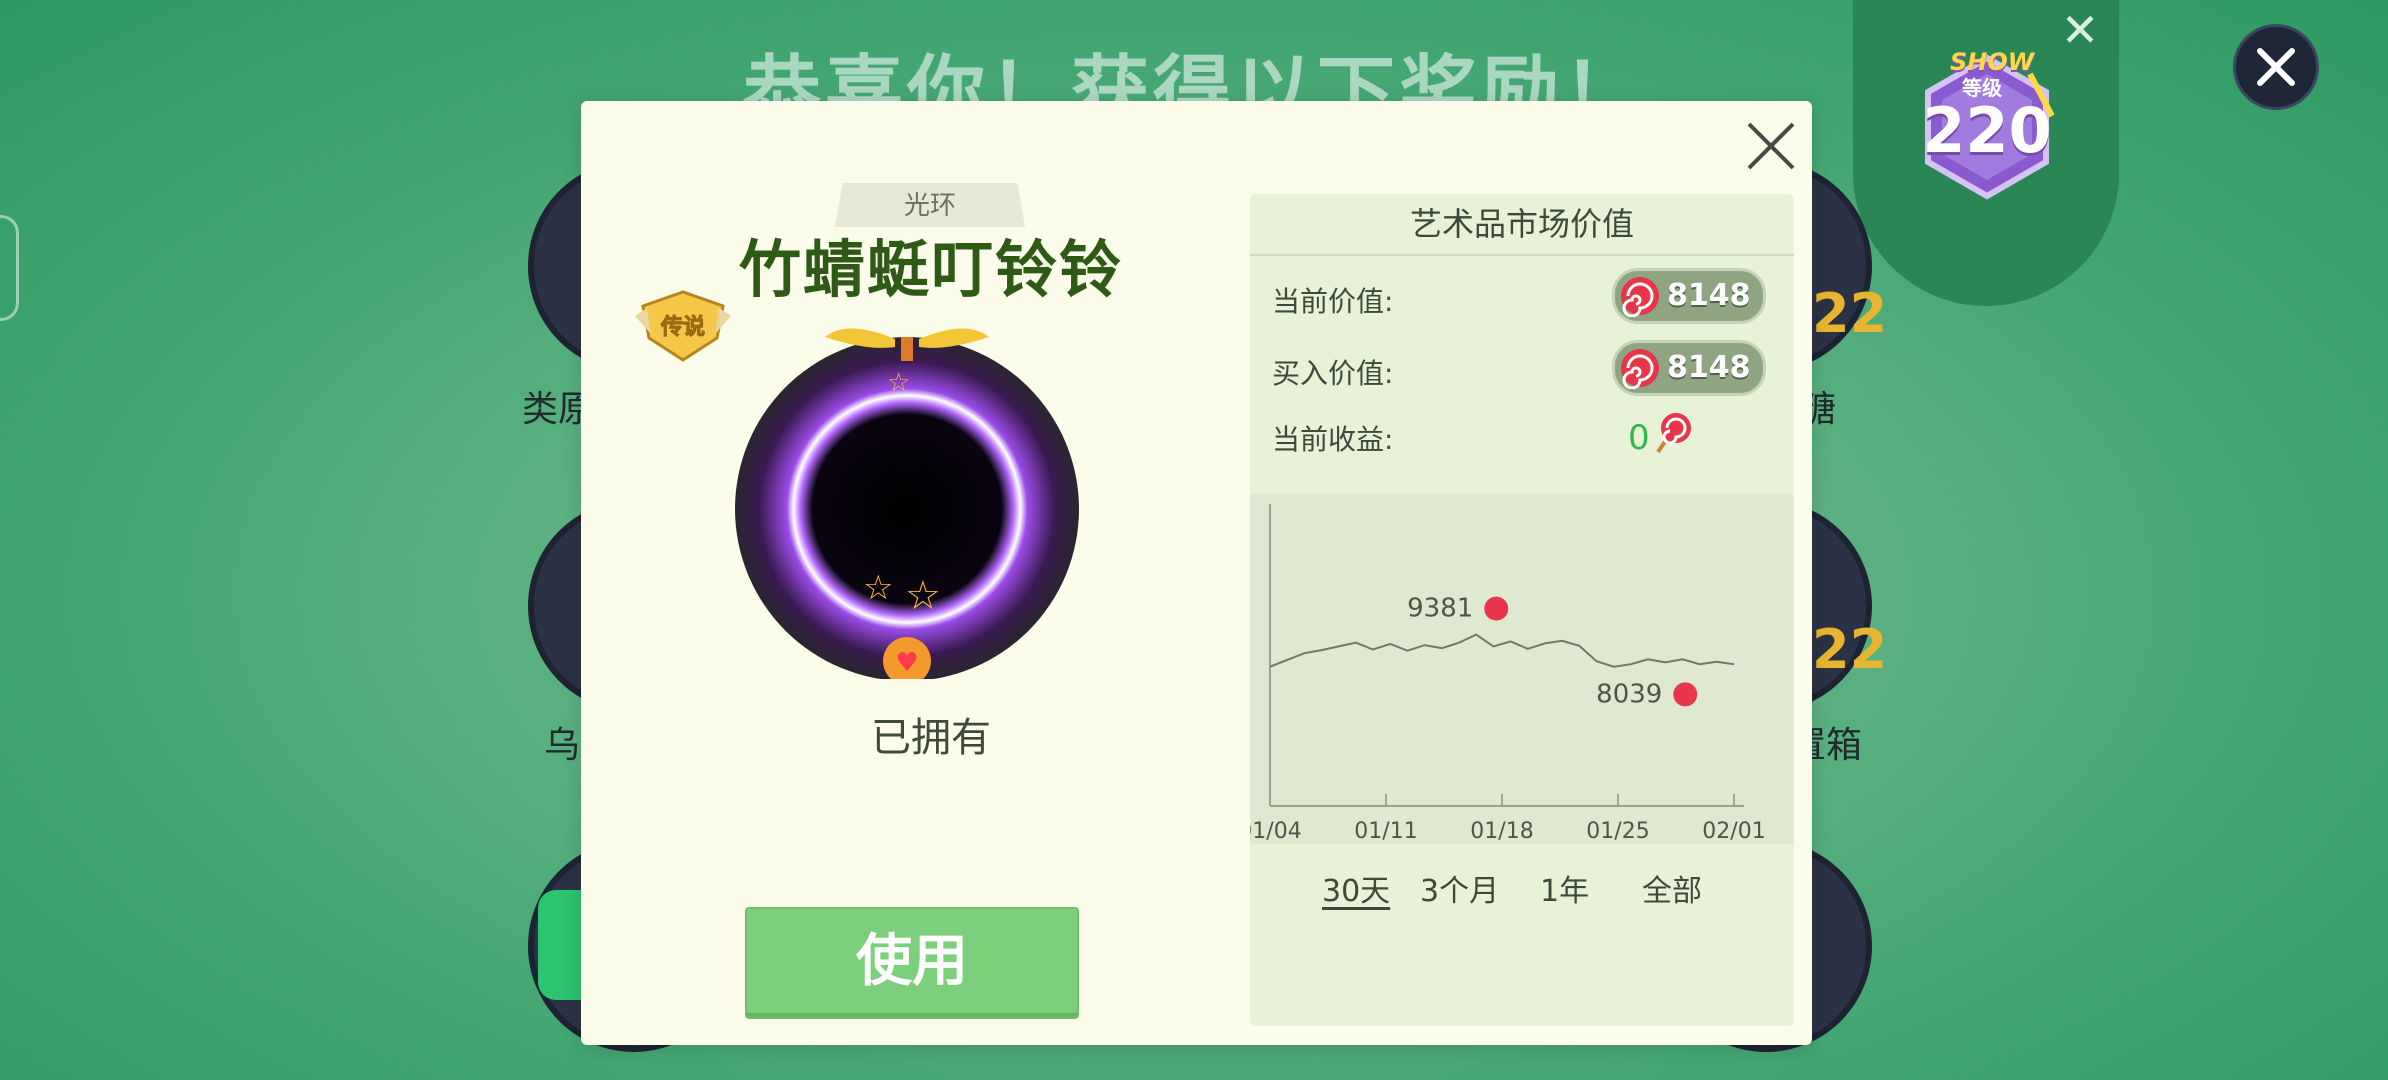 Image resolution: width=2388 pixels, height=1080 pixels. Describe the element at coordinates (1276, 831) in the screenshot. I see `x-tick-label: 01/04` at that location.